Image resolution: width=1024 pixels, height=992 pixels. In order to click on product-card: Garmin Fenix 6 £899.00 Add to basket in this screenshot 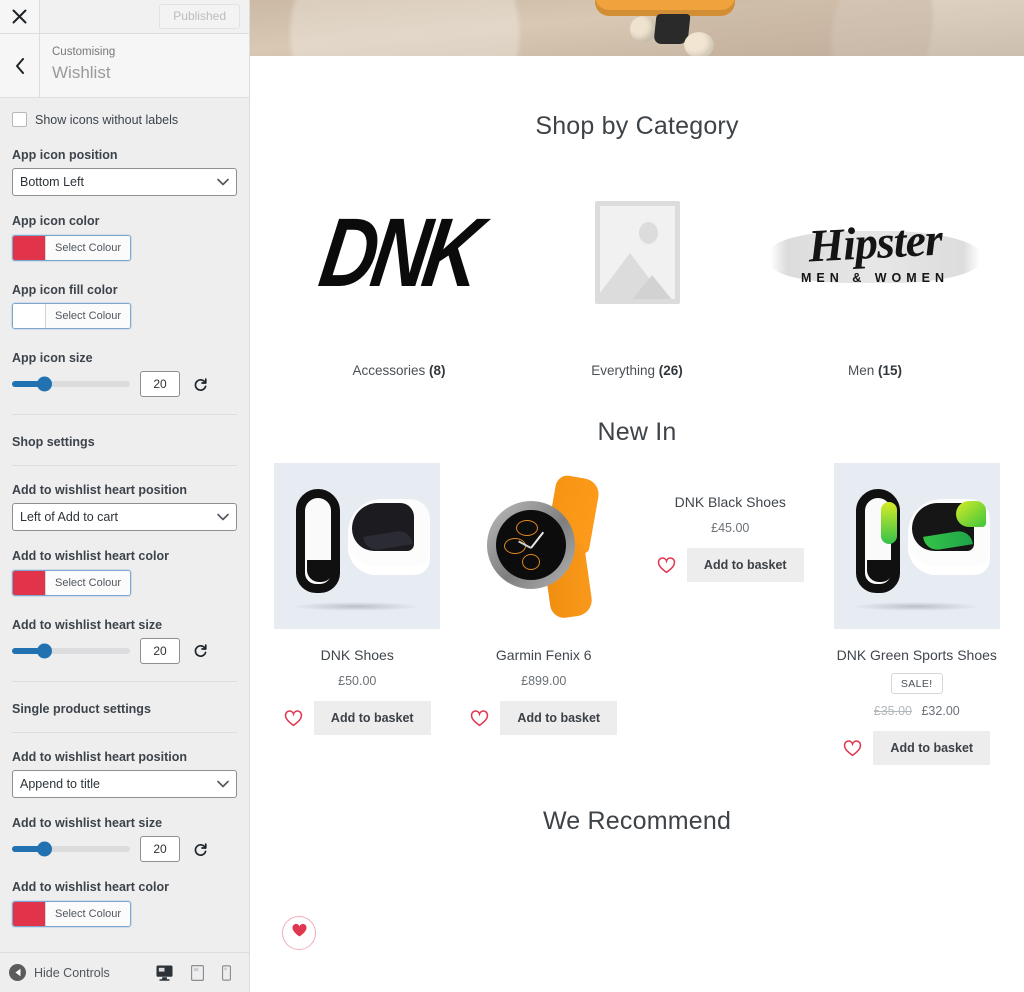, I will do `click(544, 599)`.